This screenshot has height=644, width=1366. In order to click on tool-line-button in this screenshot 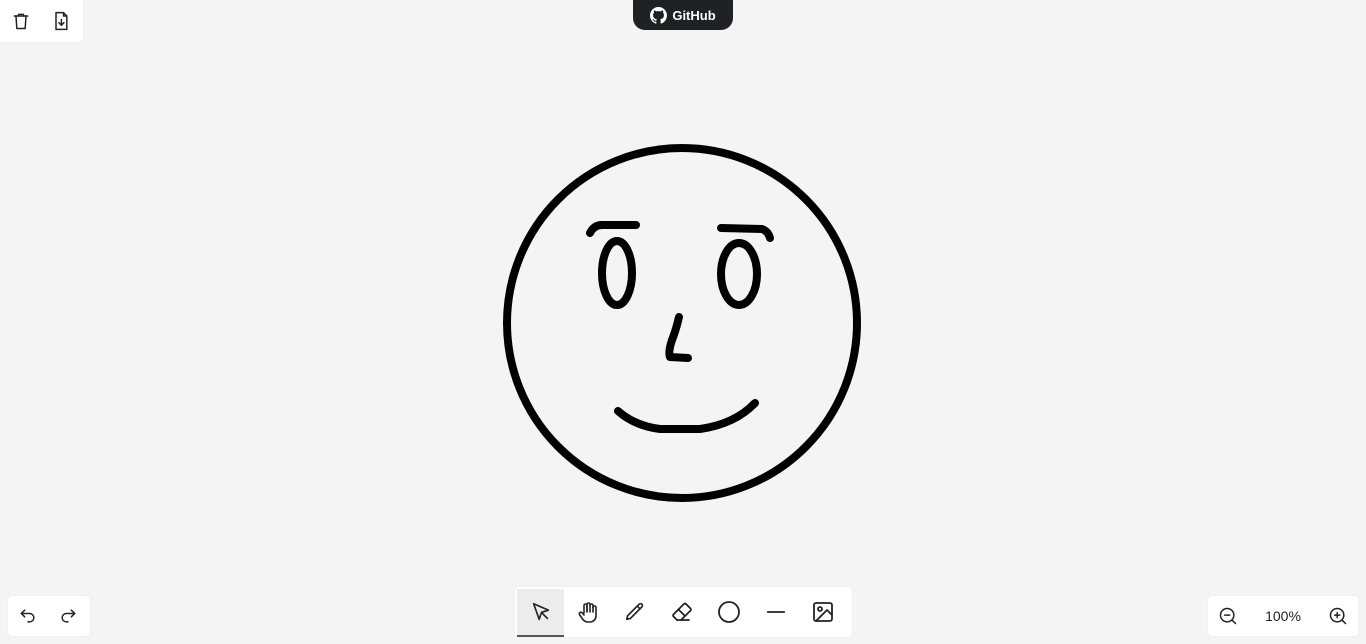, I will do `click(775, 612)`.